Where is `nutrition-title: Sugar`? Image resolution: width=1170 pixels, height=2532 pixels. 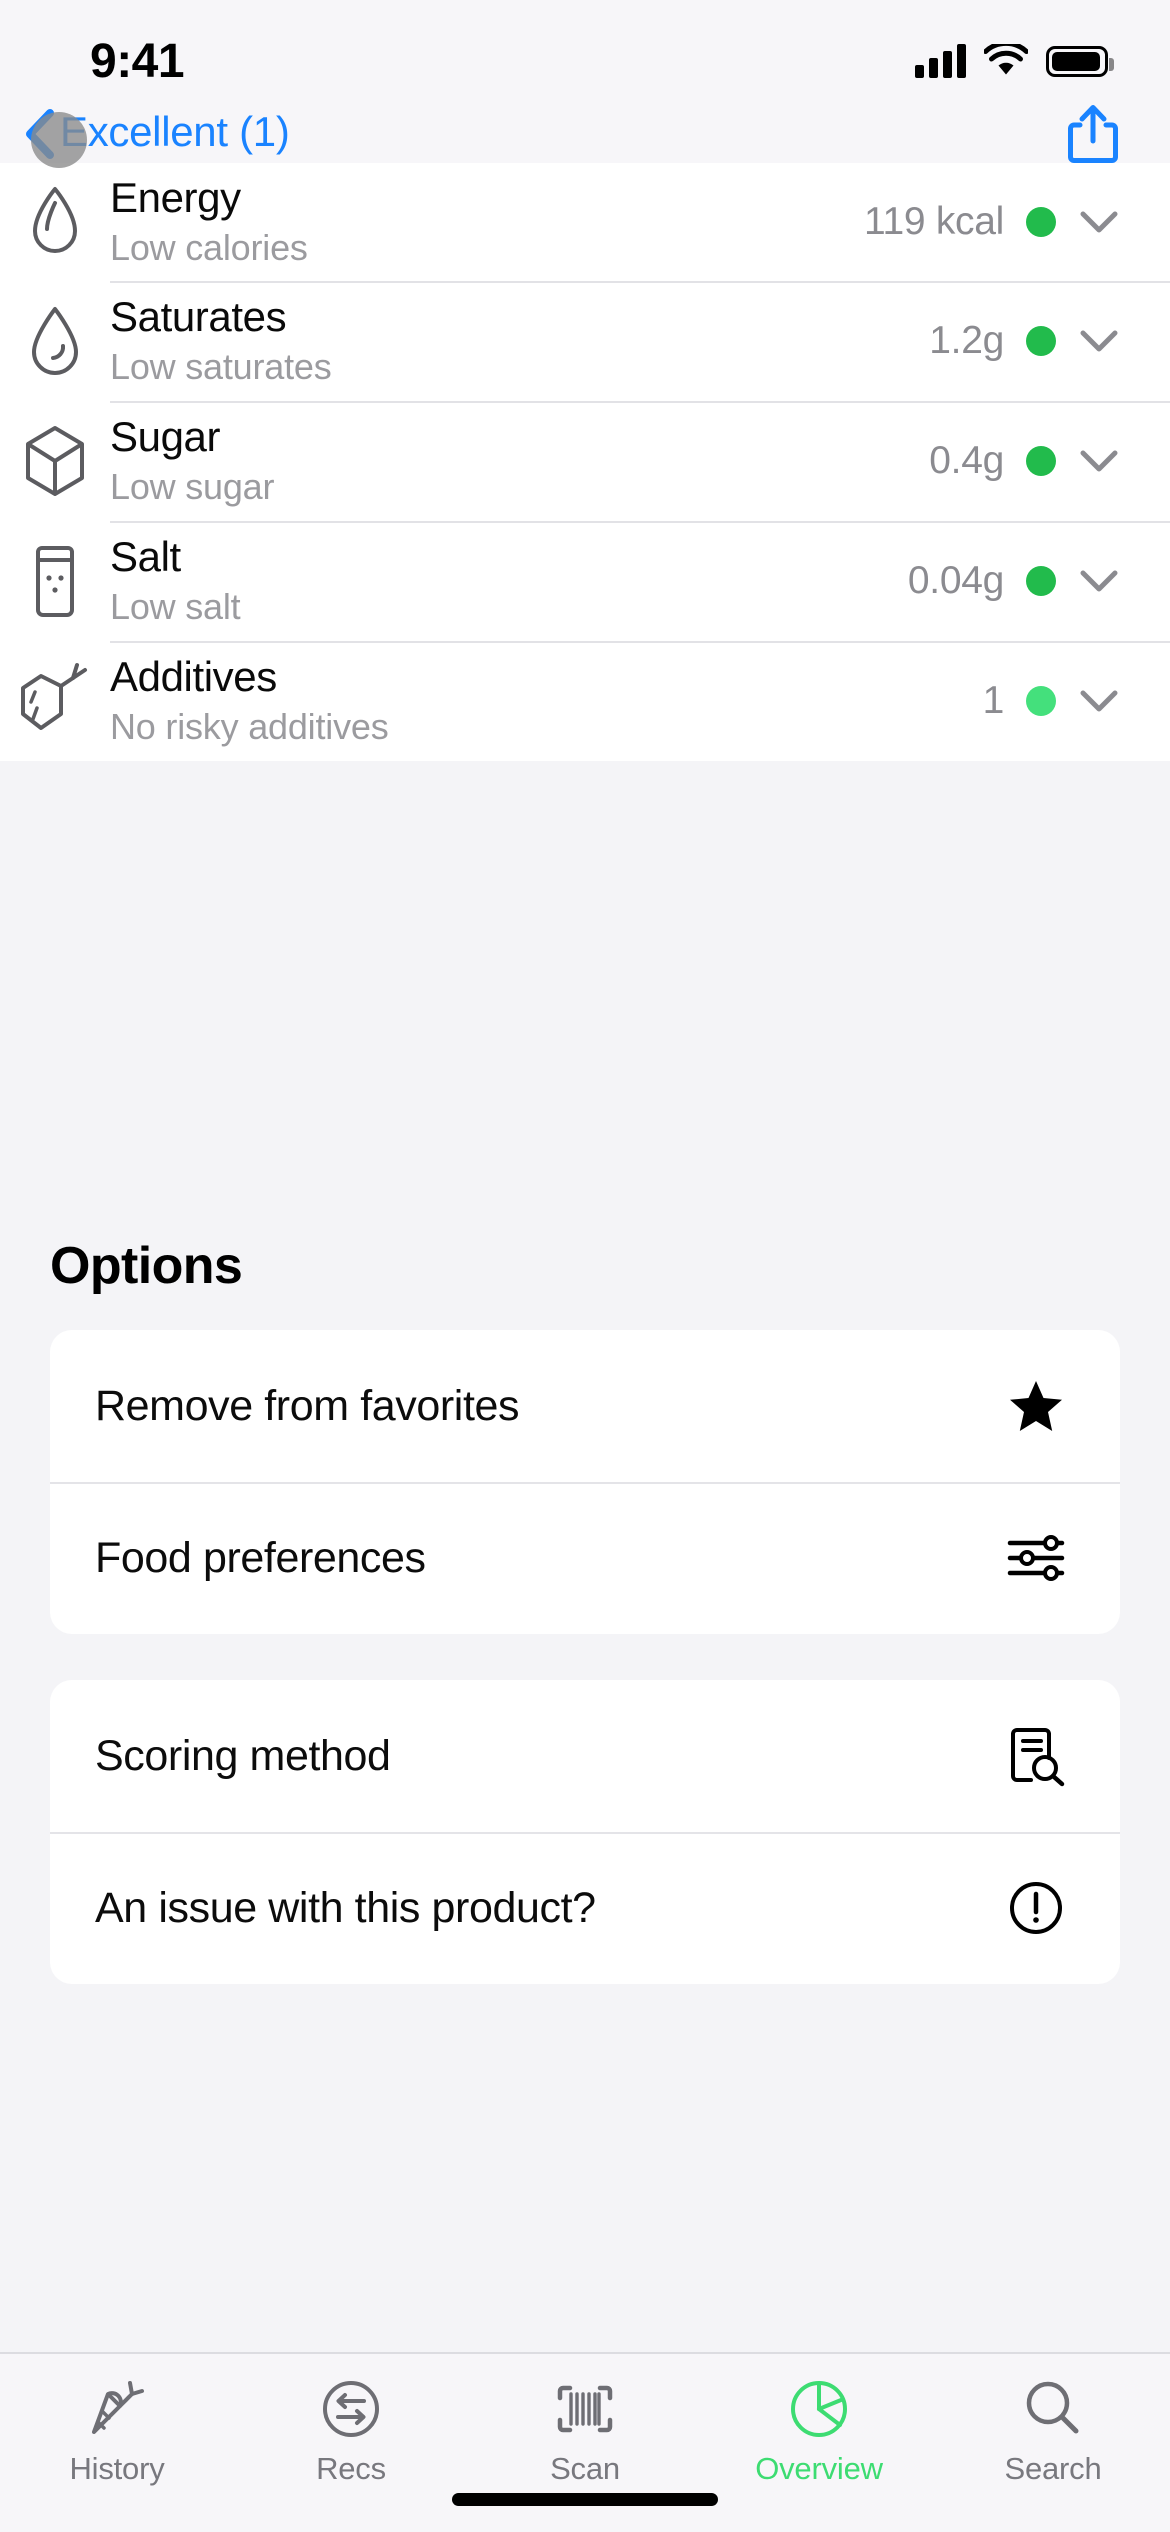 nutrition-title: Sugar is located at coordinates (165, 437).